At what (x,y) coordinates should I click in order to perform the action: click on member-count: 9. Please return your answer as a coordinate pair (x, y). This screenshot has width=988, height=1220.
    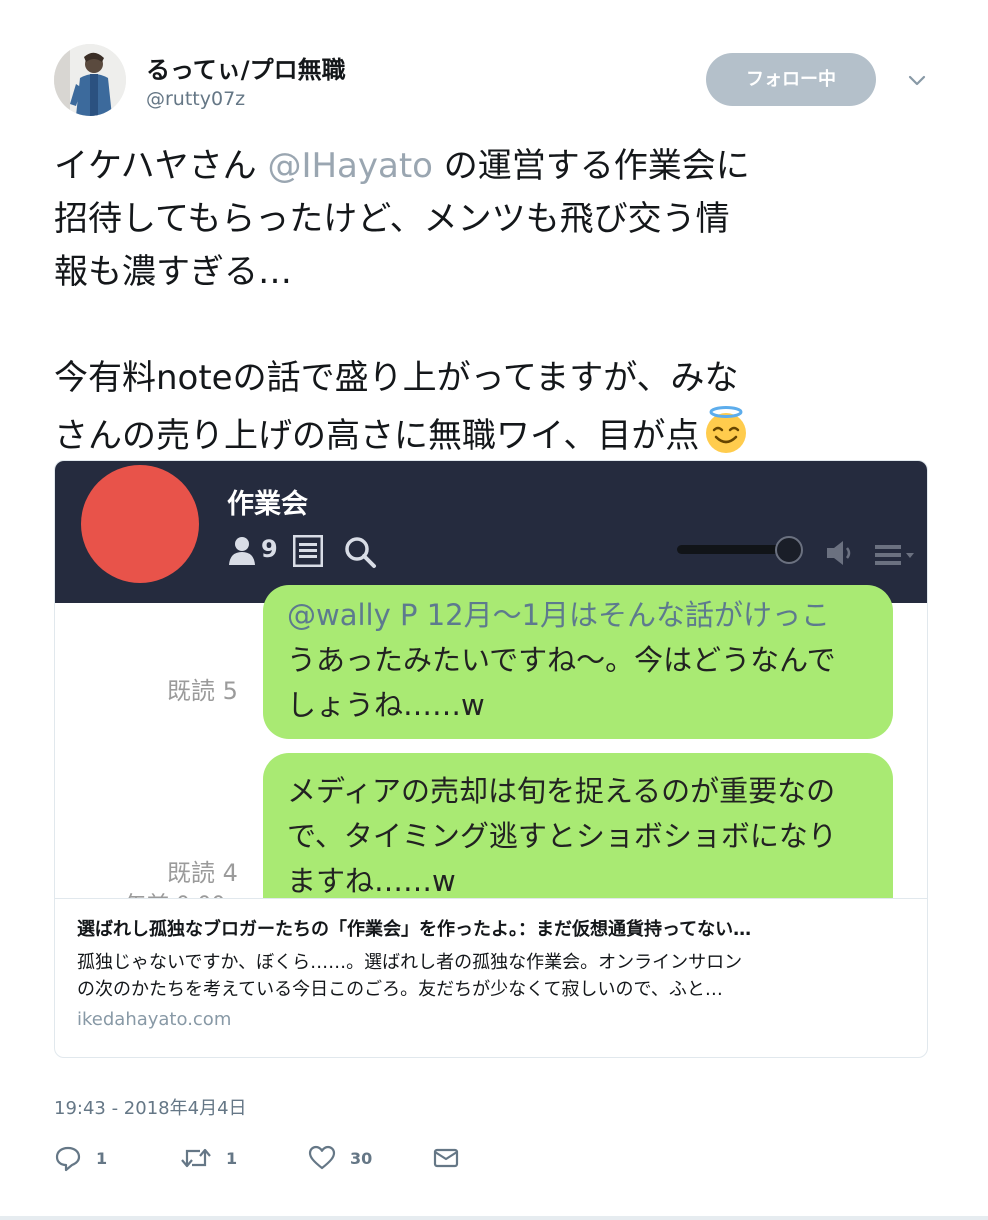
    Looking at the image, I should click on (269, 549).